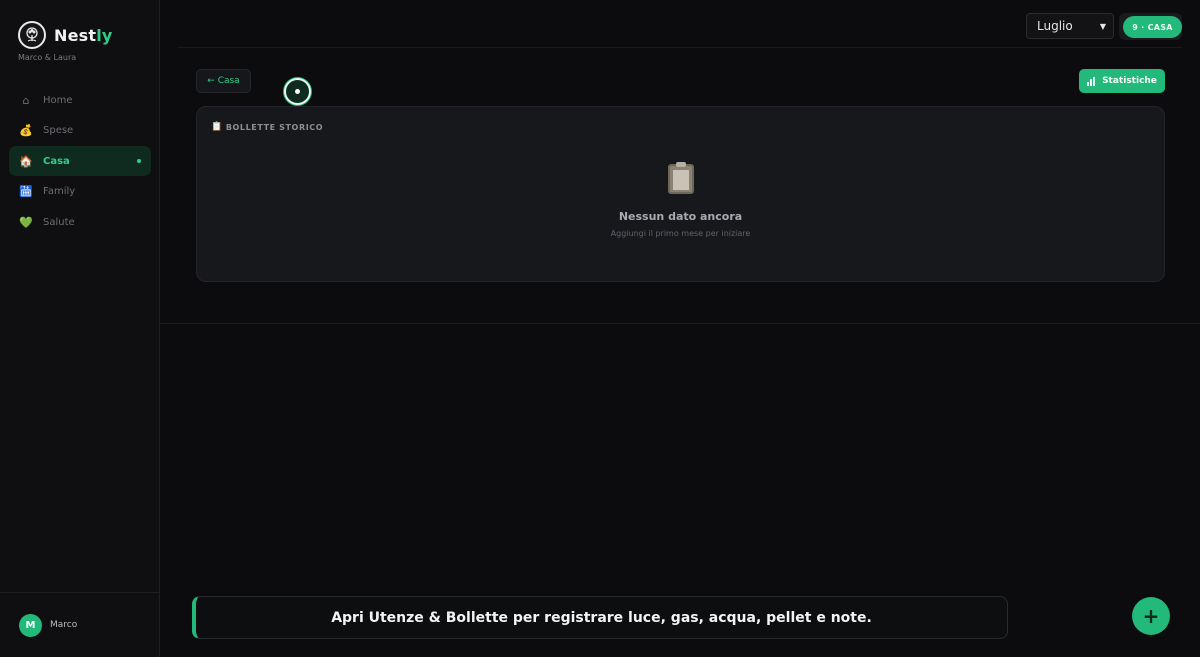 This screenshot has height=657, width=1200. Describe the element at coordinates (26, 192) in the screenshot. I see `family-icon: 🛗` at that location.